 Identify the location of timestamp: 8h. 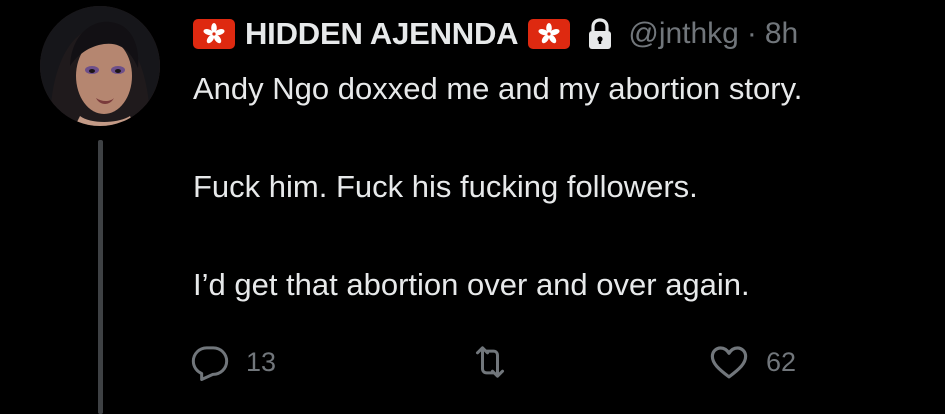
(781, 34).